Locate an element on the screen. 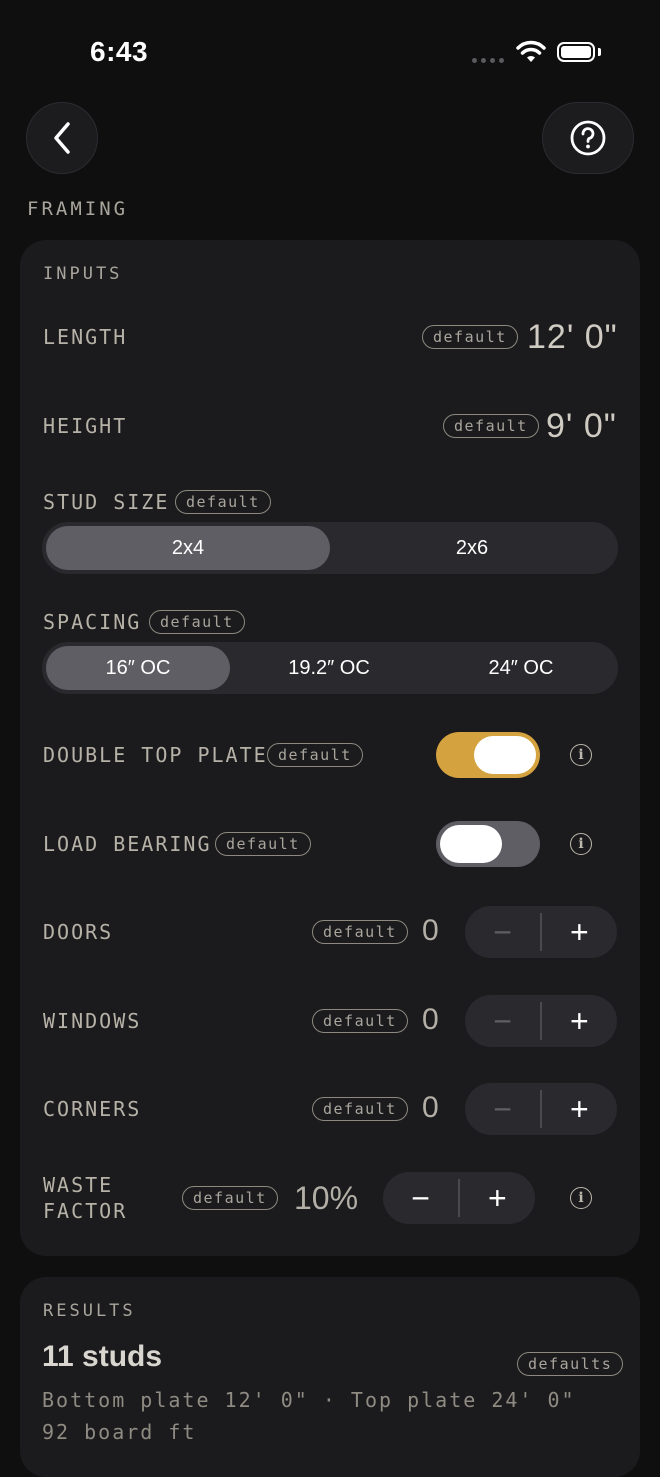 The height and width of the screenshot is (1477, 660). corners-decrement-button: − is located at coordinates (502, 1109).